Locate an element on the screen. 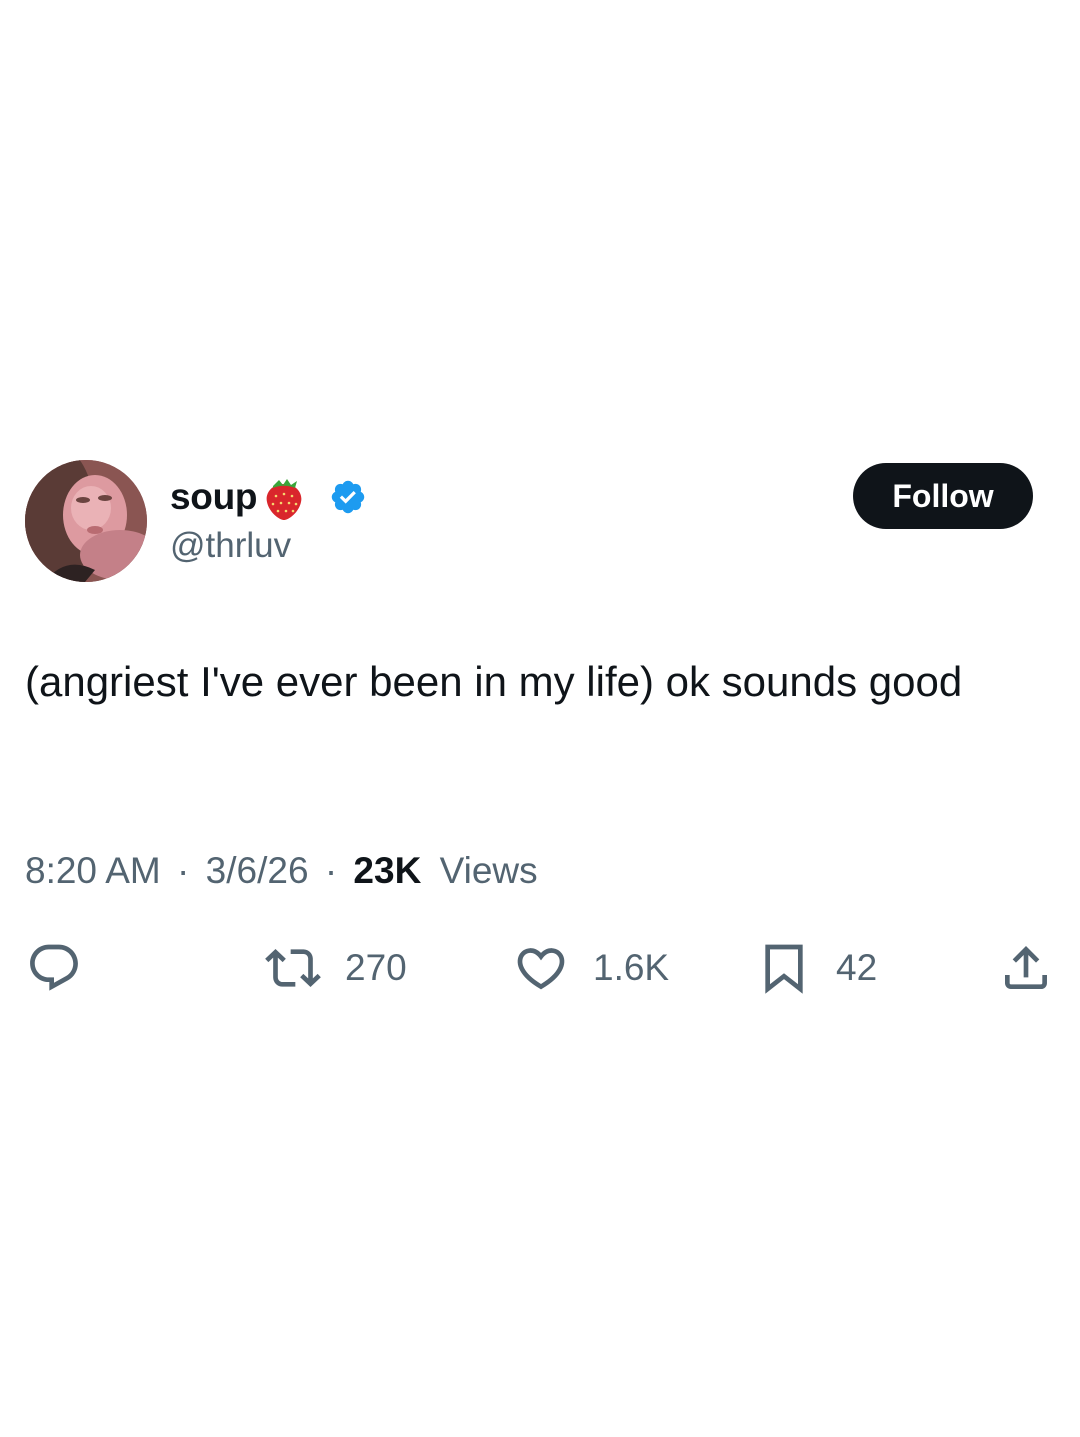 The width and height of the screenshot is (1080, 1437). avatar is located at coordinates (86, 521).